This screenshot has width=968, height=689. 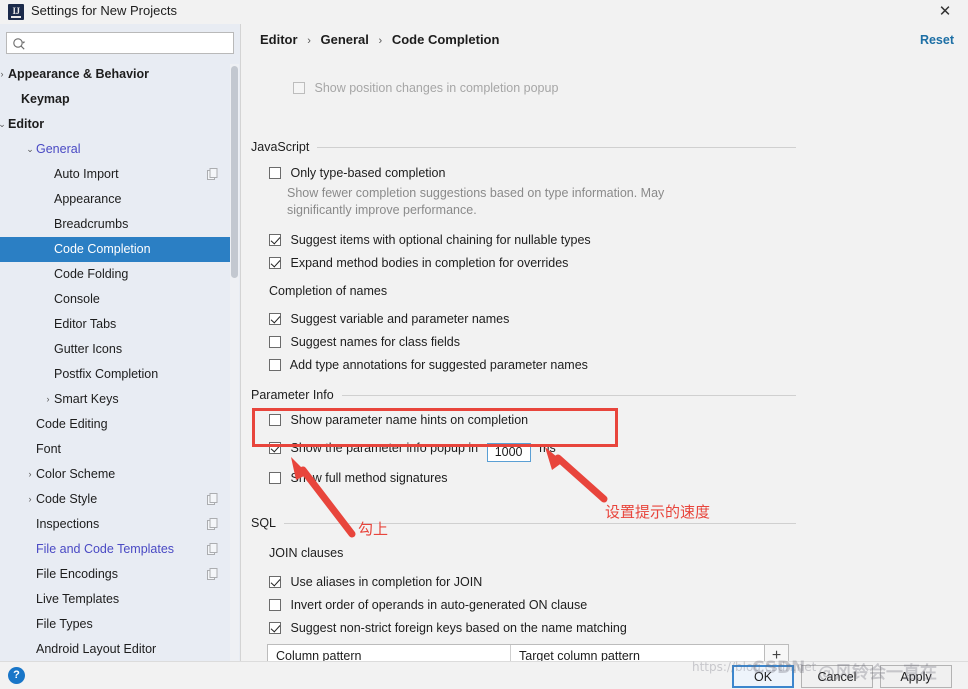 What do you see at coordinates (116, 124) in the screenshot?
I see `sidebar-item-editor: ⌄ Editor` at bounding box center [116, 124].